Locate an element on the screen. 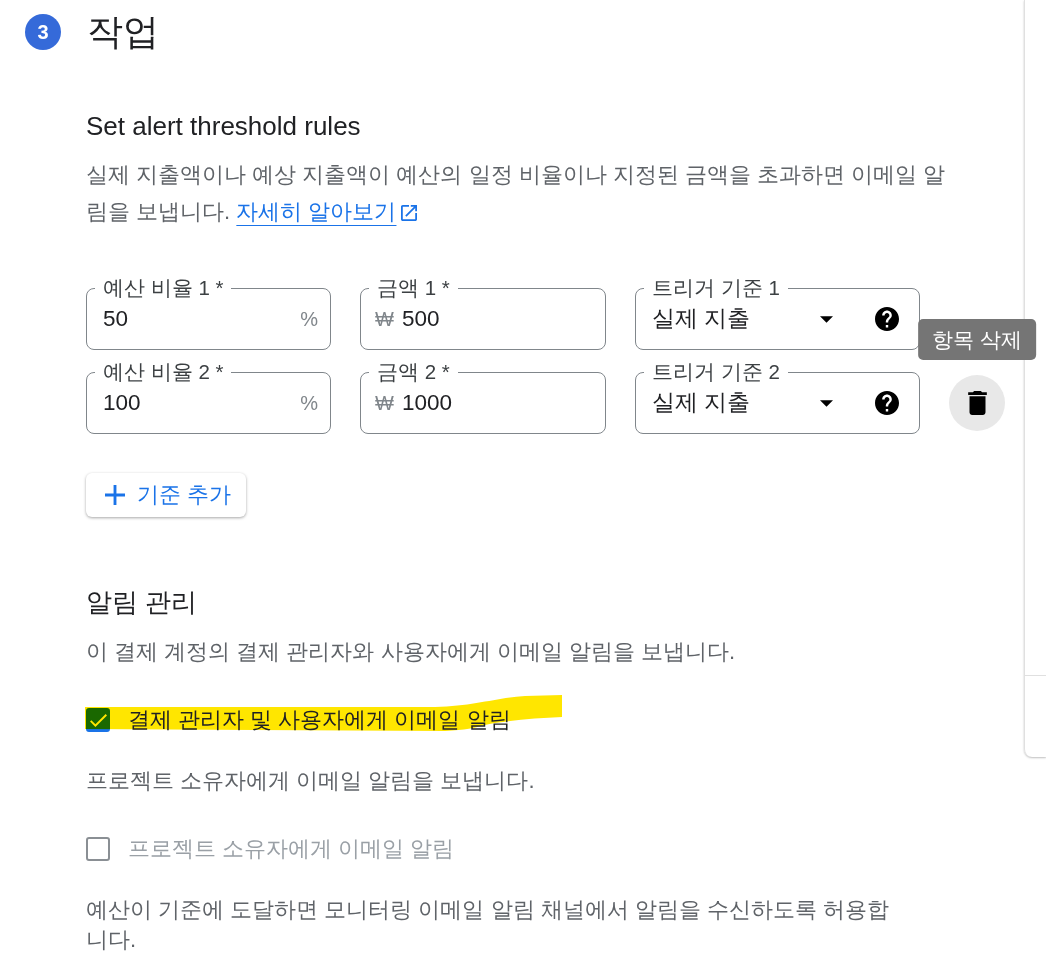 This screenshot has width=1046, height=964. budget-percent-field: 예산 비율 1 * 50 % is located at coordinates (208, 313).